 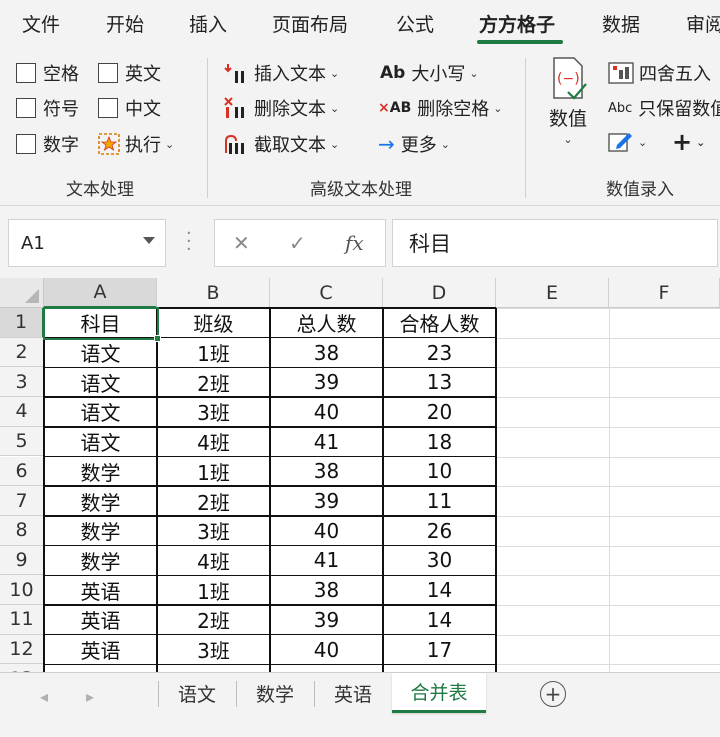 I want to click on insert-text-button: 插入文本 ⌄, so click(x=281, y=73).